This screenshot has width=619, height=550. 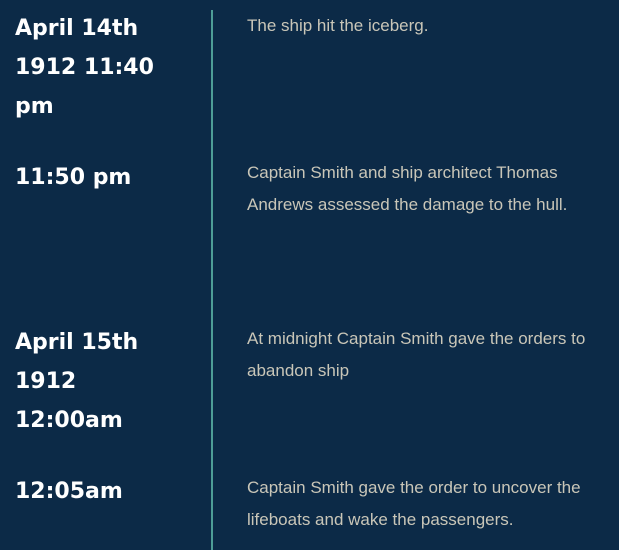 What do you see at coordinates (34, 106) in the screenshot?
I see `event-time-line: pm` at bounding box center [34, 106].